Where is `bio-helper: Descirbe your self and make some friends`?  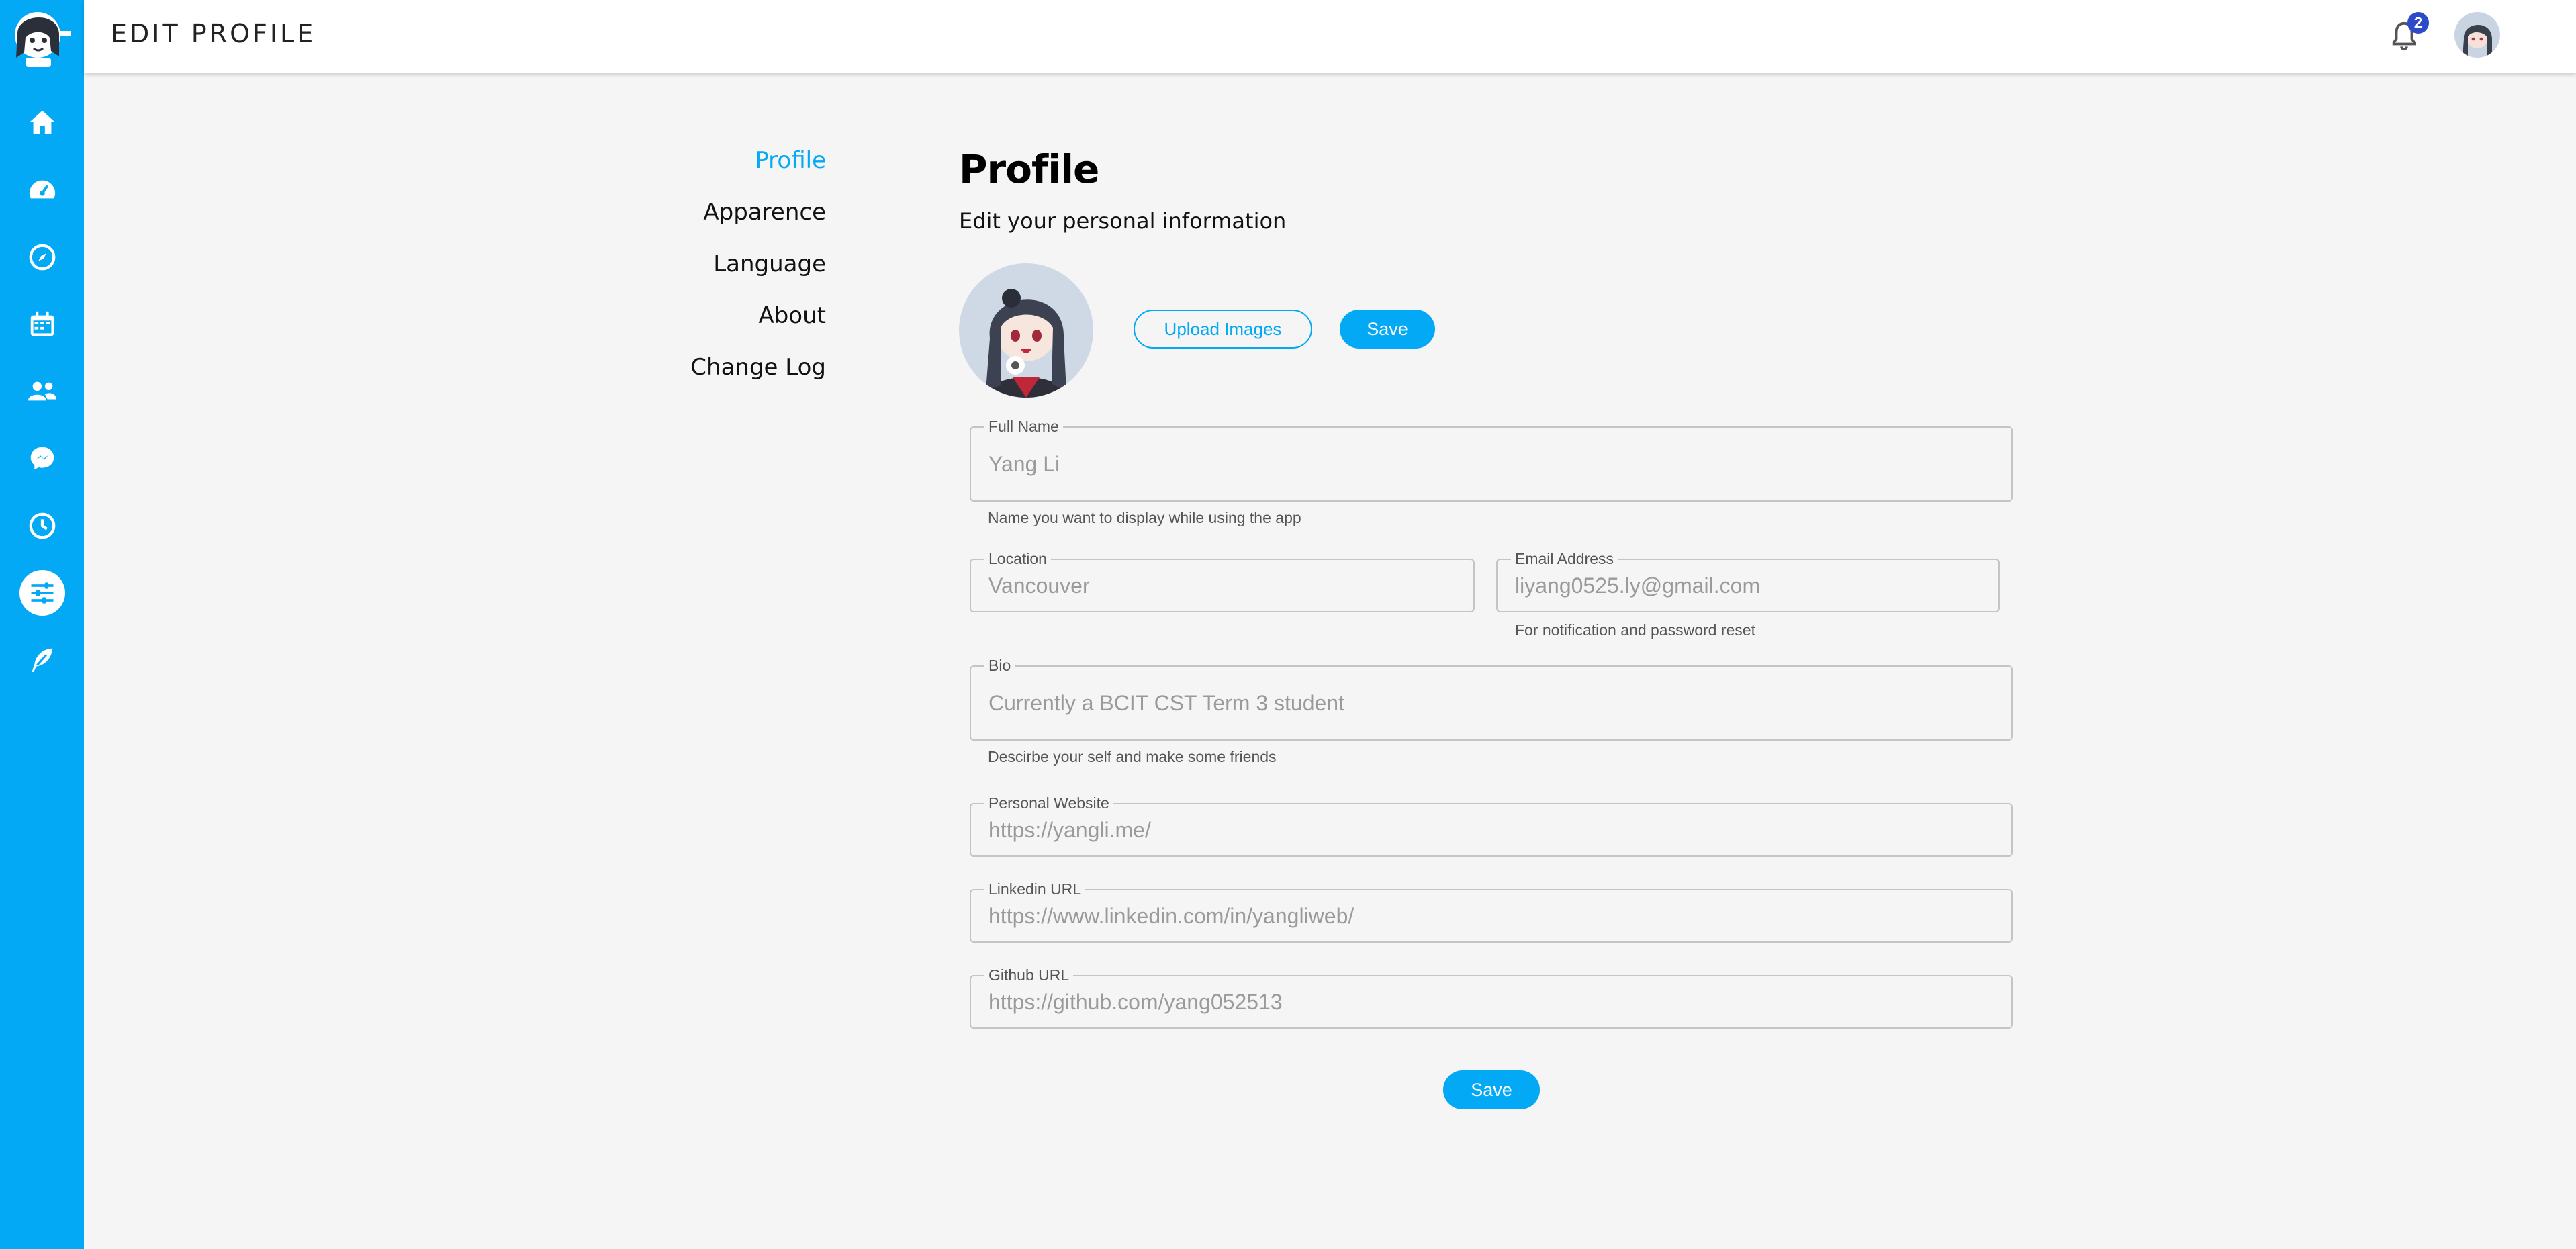 bio-helper: Descirbe your self and make some friends is located at coordinates (1132, 757).